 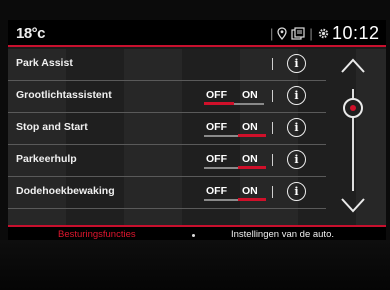 I want to click on tab-besturingsfuncties: Besturingsfuncties, so click(x=97, y=234).